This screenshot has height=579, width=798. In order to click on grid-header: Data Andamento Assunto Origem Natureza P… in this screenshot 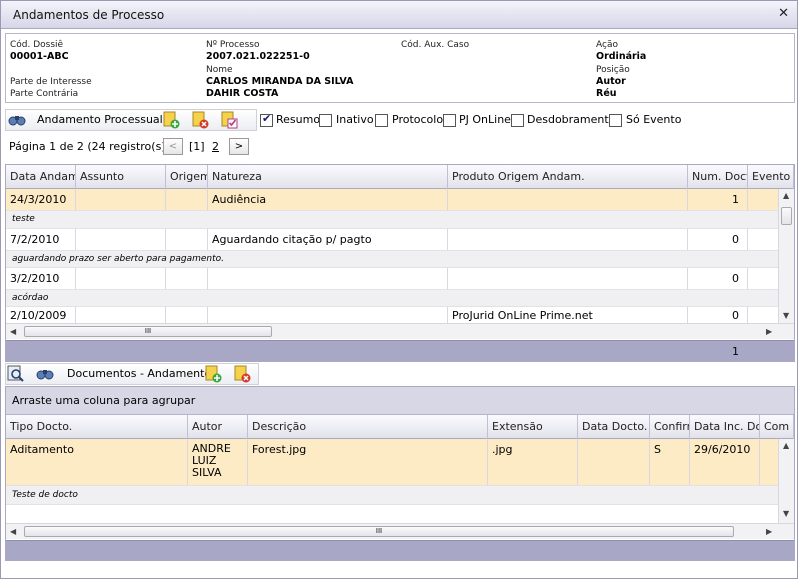, I will do `click(400, 177)`.